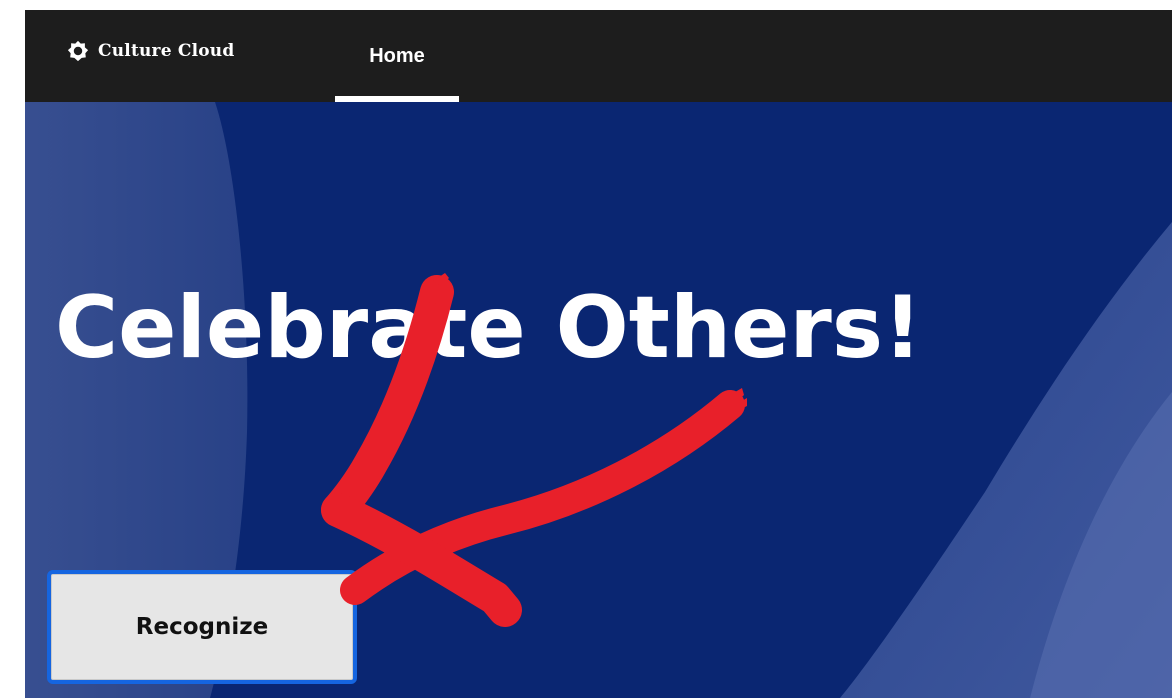 This screenshot has width=1172, height=698. What do you see at coordinates (166, 51) in the screenshot?
I see `brand-name: Culture Cloud` at bounding box center [166, 51].